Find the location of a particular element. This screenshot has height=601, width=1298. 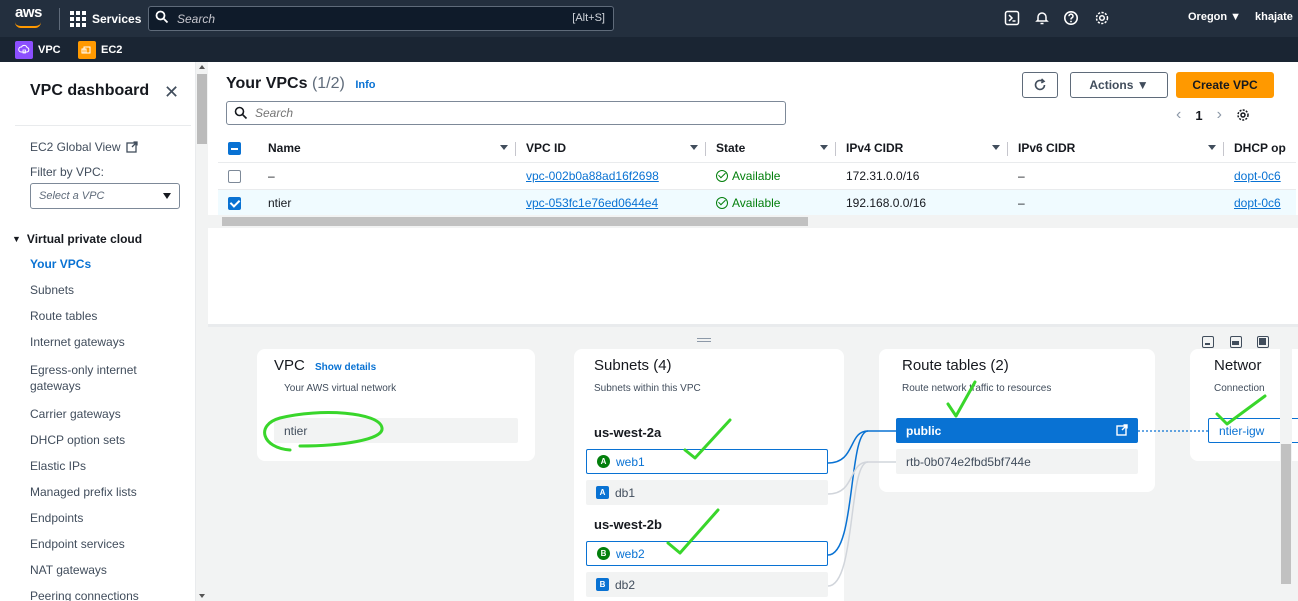

route-tables-column-subtitle: Route network traffic to resources is located at coordinates (977, 388).